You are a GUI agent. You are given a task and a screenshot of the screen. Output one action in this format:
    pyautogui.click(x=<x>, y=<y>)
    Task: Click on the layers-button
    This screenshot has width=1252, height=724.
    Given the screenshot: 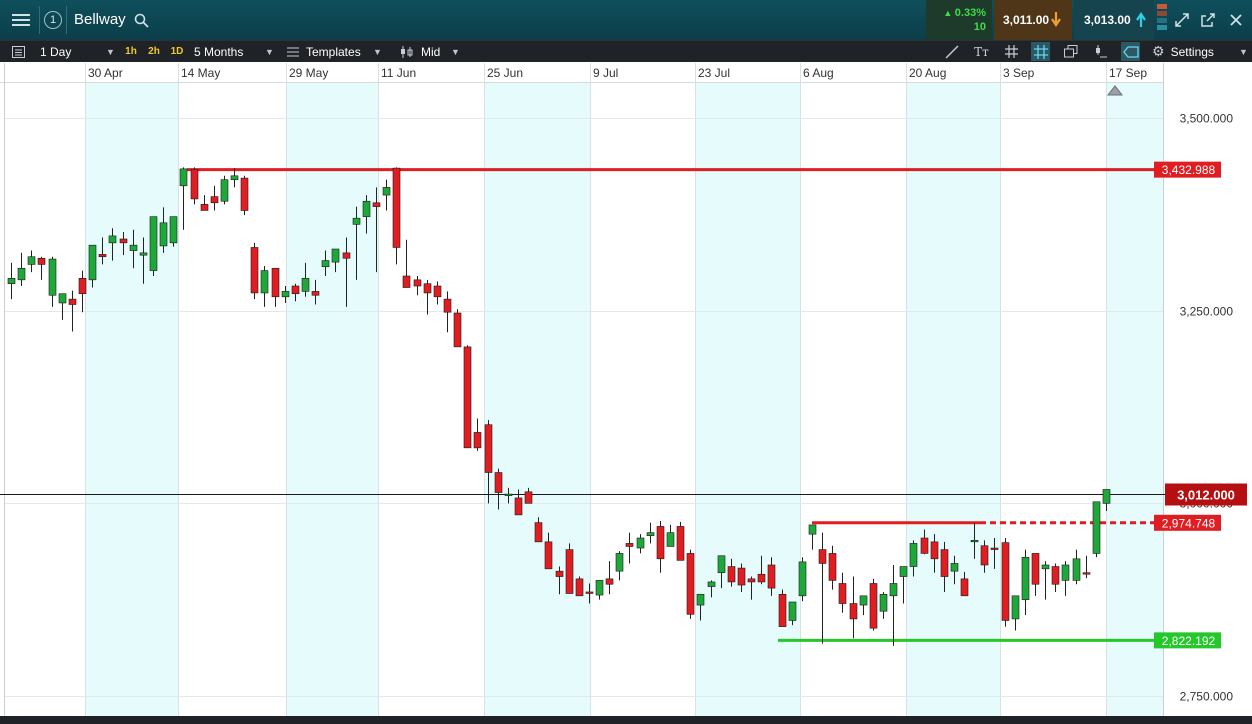 What is the action you would take?
    pyautogui.click(x=1070, y=51)
    